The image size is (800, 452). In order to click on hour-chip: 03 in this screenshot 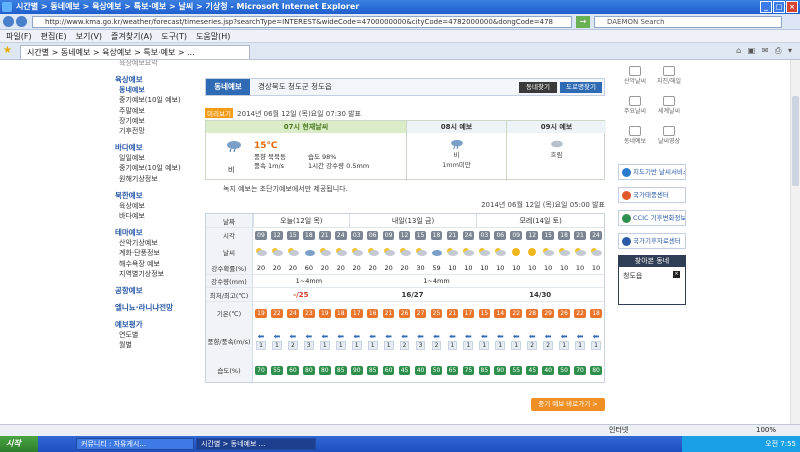, I will do `click(484, 235)`.